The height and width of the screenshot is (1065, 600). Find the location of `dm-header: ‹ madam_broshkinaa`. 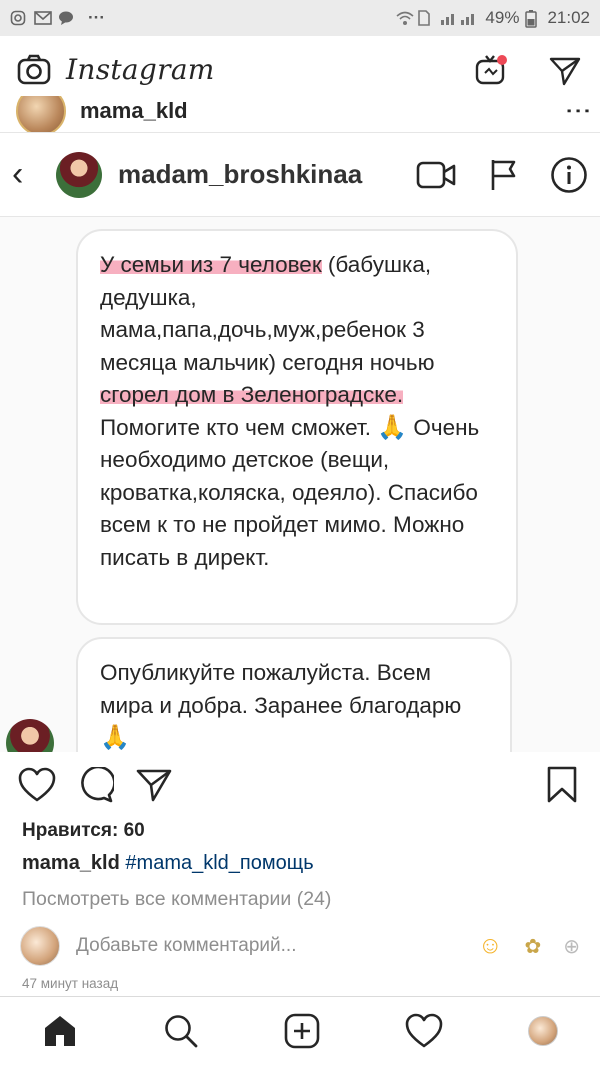

dm-header: ‹ madam_broshkinaa is located at coordinates (300, 175).